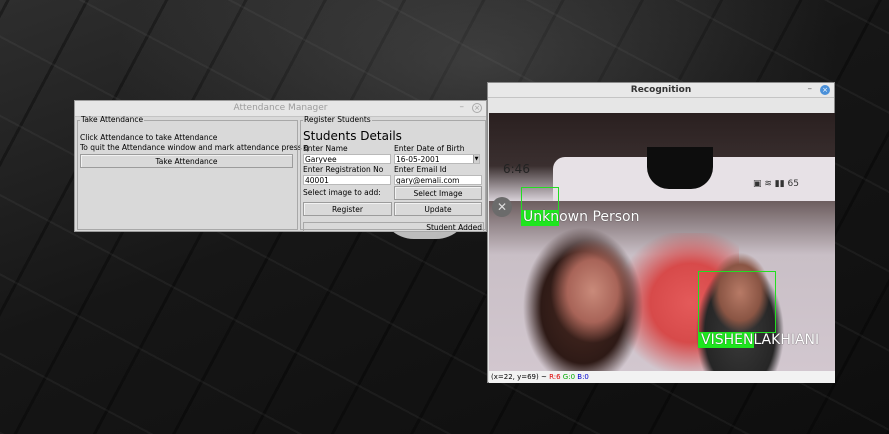 Image resolution: width=889 pixels, height=434 pixels. What do you see at coordinates (429, 148) in the screenshot?
I see `dob-label: Enter Date of Birth` at bounding box center [429, 148].